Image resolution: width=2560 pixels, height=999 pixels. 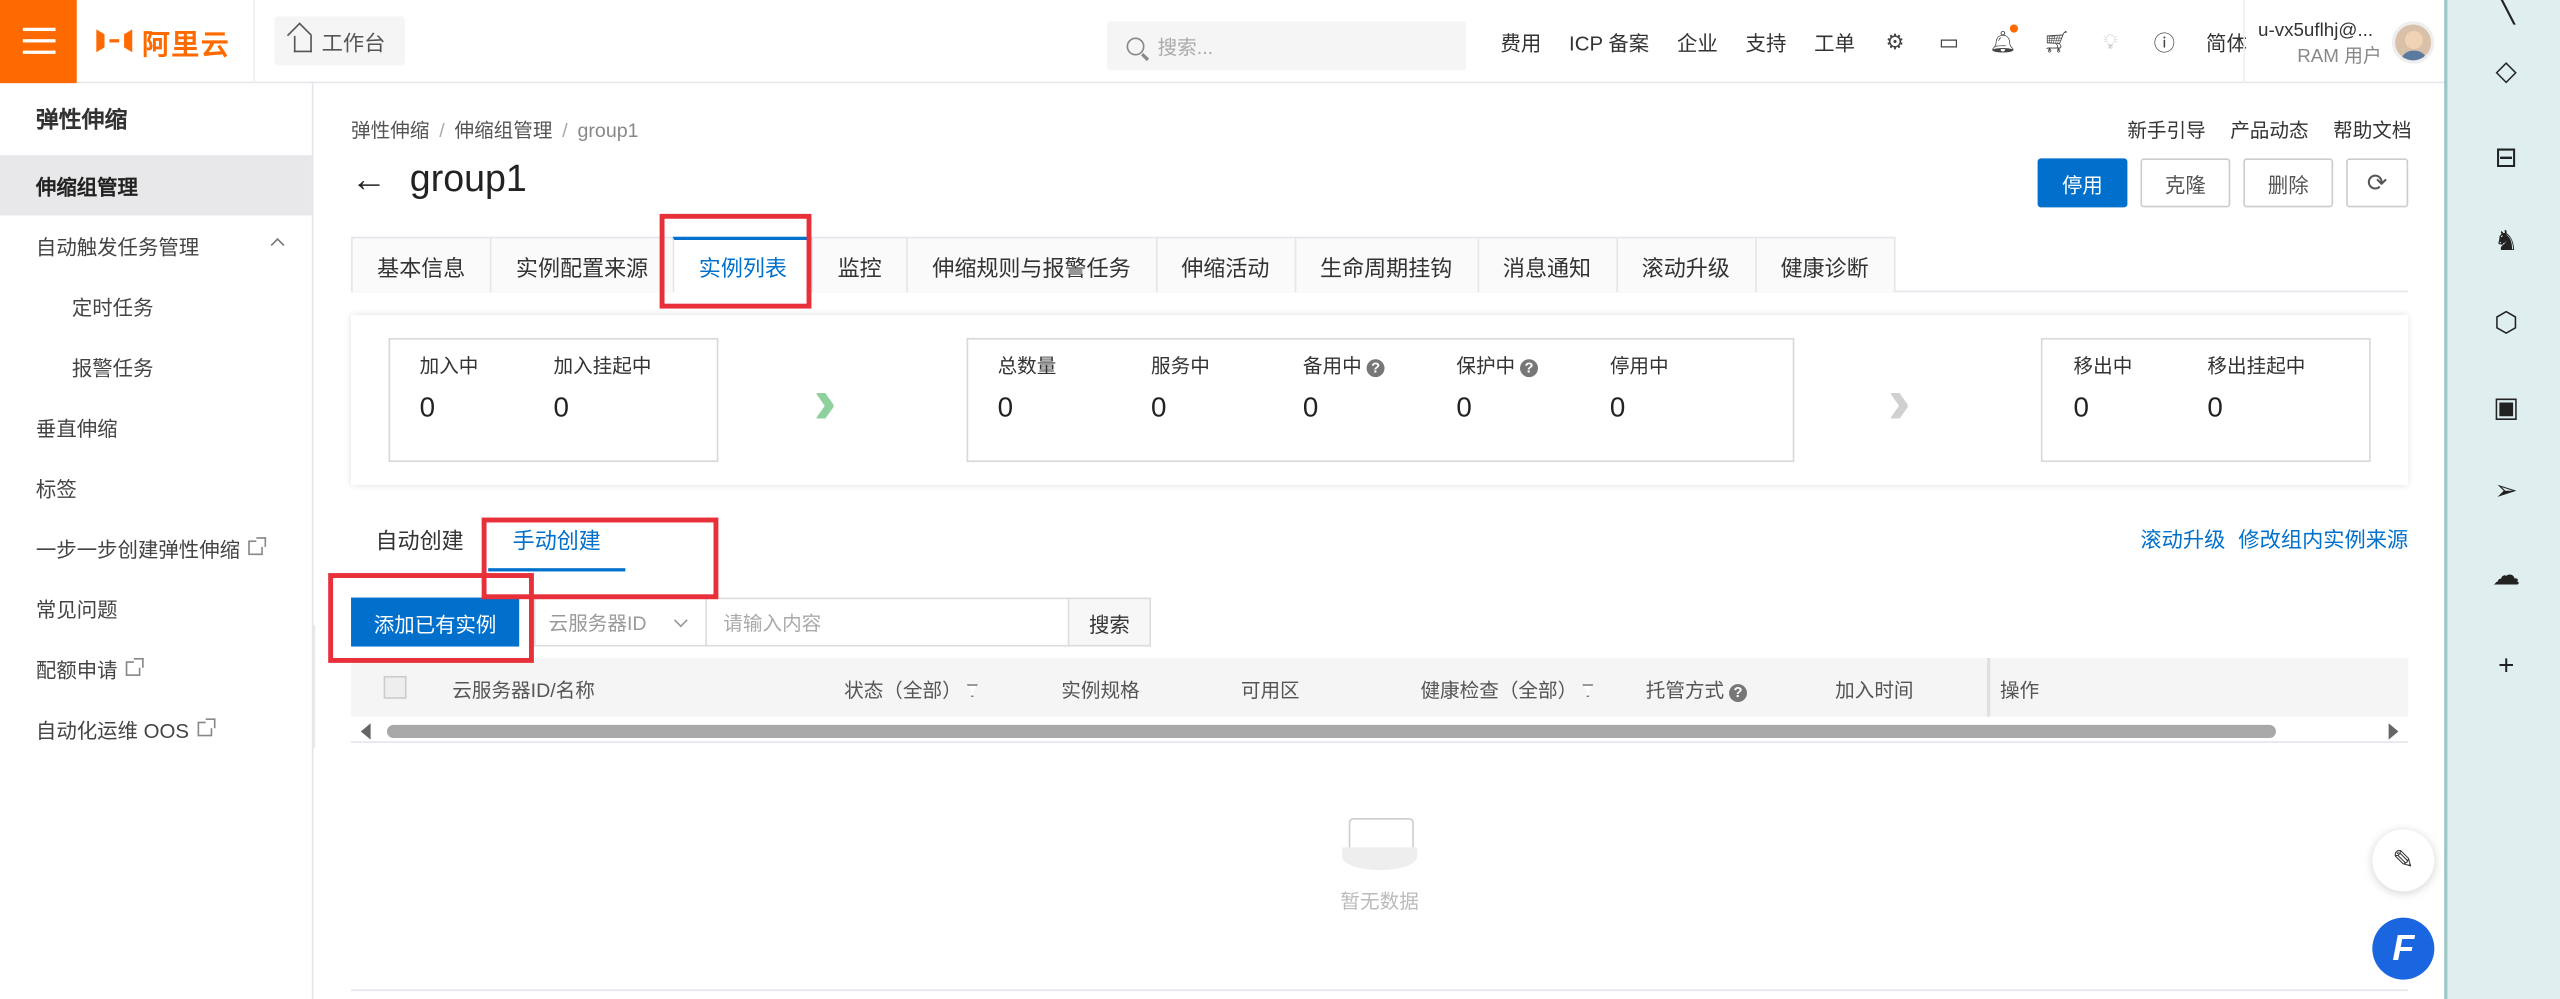 I want to click on cart-icon: 🛒︎, so click(x=2056, y=41).